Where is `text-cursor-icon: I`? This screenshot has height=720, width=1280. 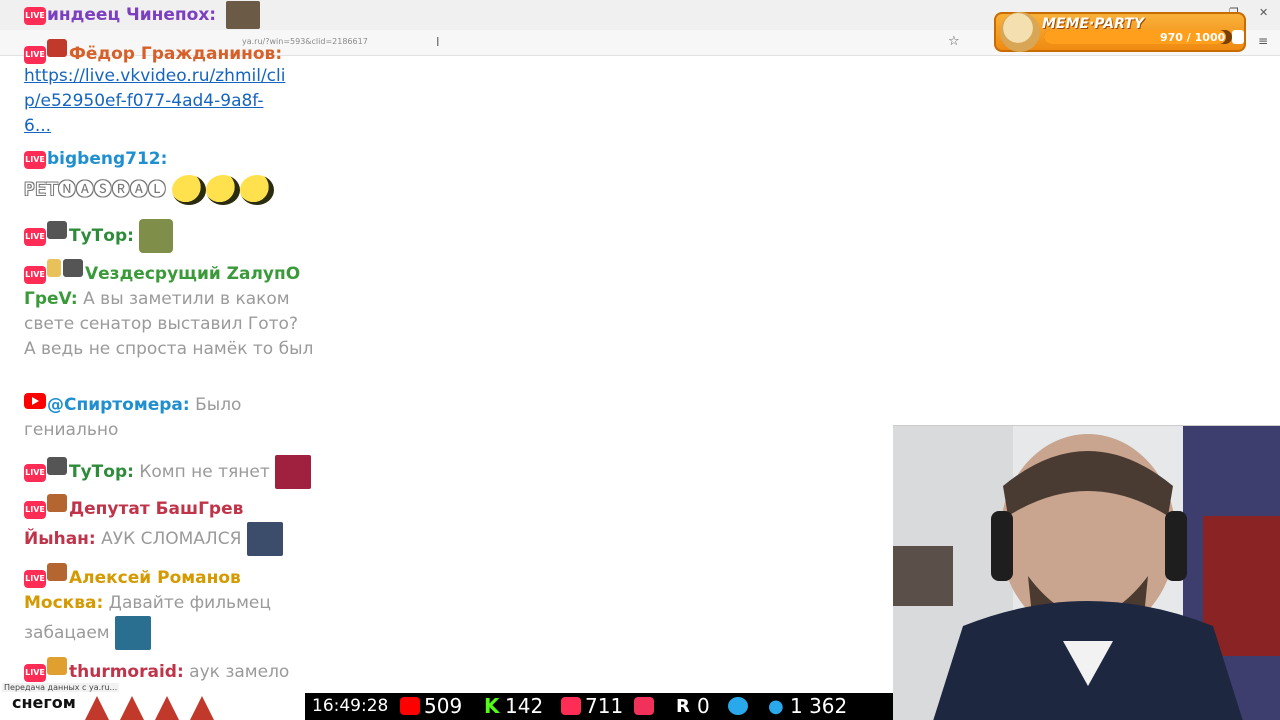 text-cursor-icon: I is located at coordinates (438, 42).